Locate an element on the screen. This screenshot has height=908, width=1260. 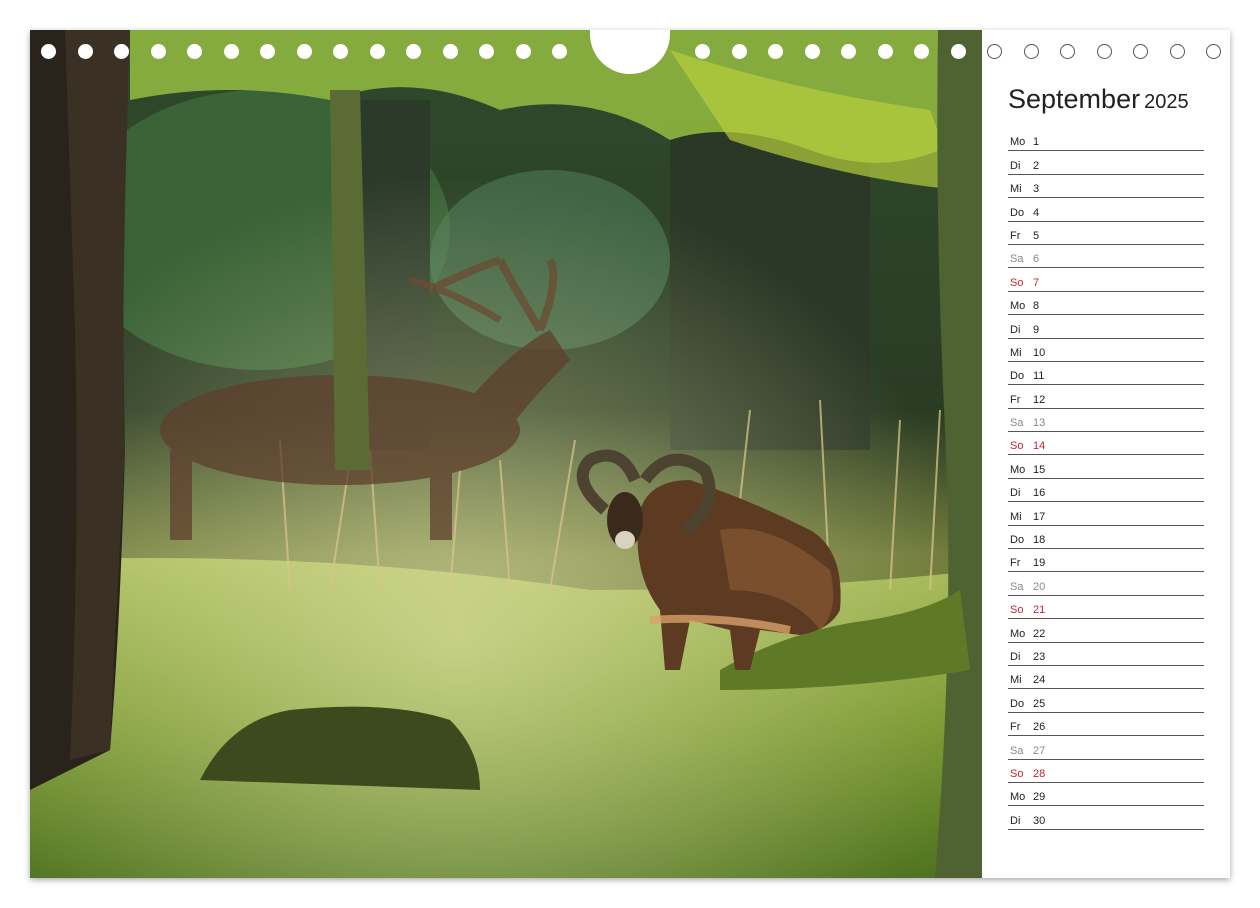
day-row: Mo 1 is located at coordinates (1106, 140).